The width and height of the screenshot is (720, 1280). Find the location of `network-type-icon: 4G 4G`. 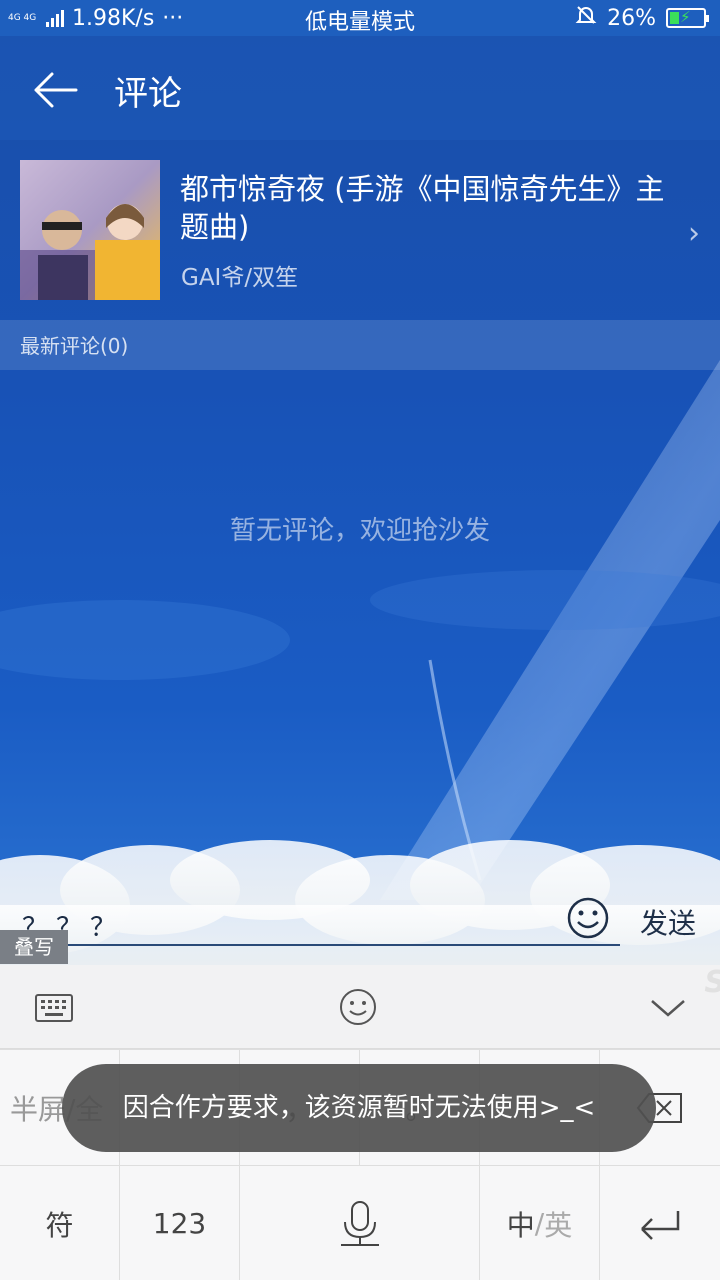

network-type-icon: 4G 4G is located at coordinates (22, 17).